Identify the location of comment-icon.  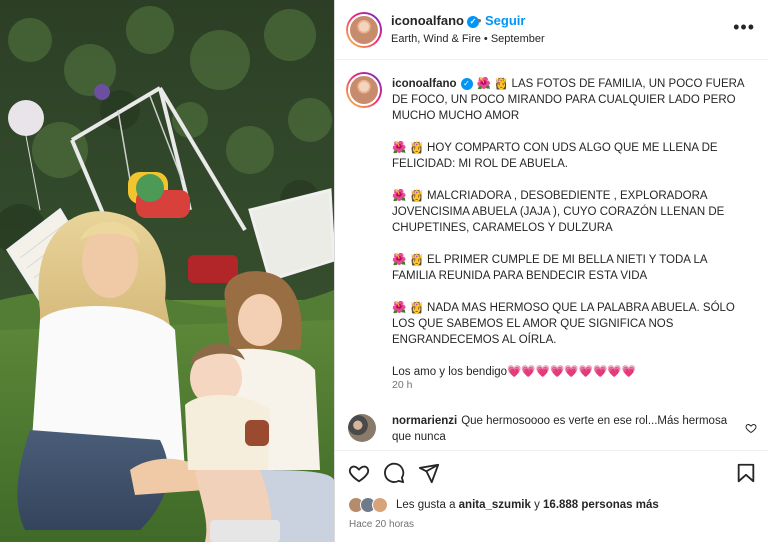
(394, 473).